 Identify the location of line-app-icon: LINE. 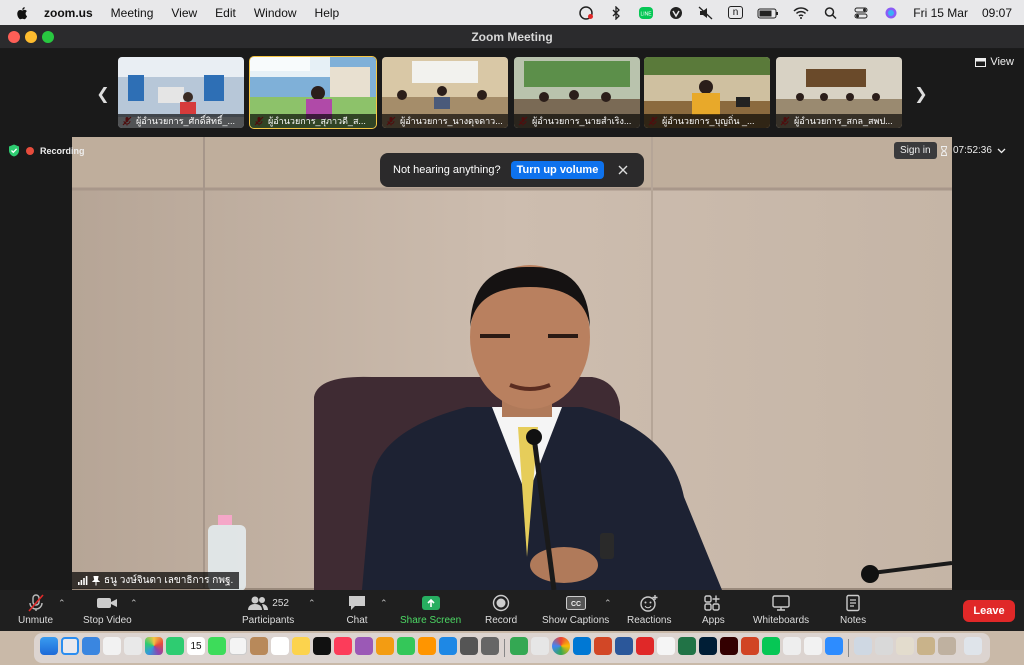
(646, 13).